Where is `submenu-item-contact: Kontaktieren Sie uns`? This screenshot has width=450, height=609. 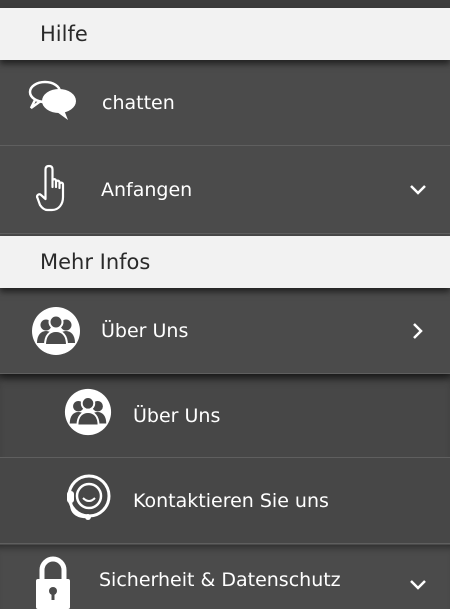
submenu-item-contact: Kontaktieren Sie uns is located at coordinates (225, 501).